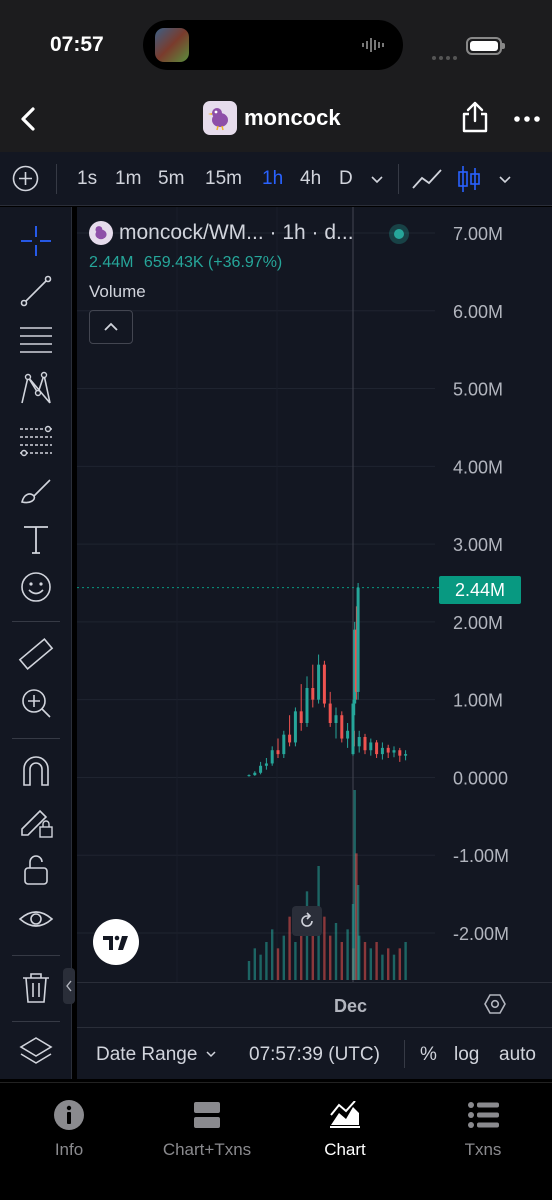  Describe the element at coordinates (273, 45) in the screenshot. I see `dynamic-island` at that location.